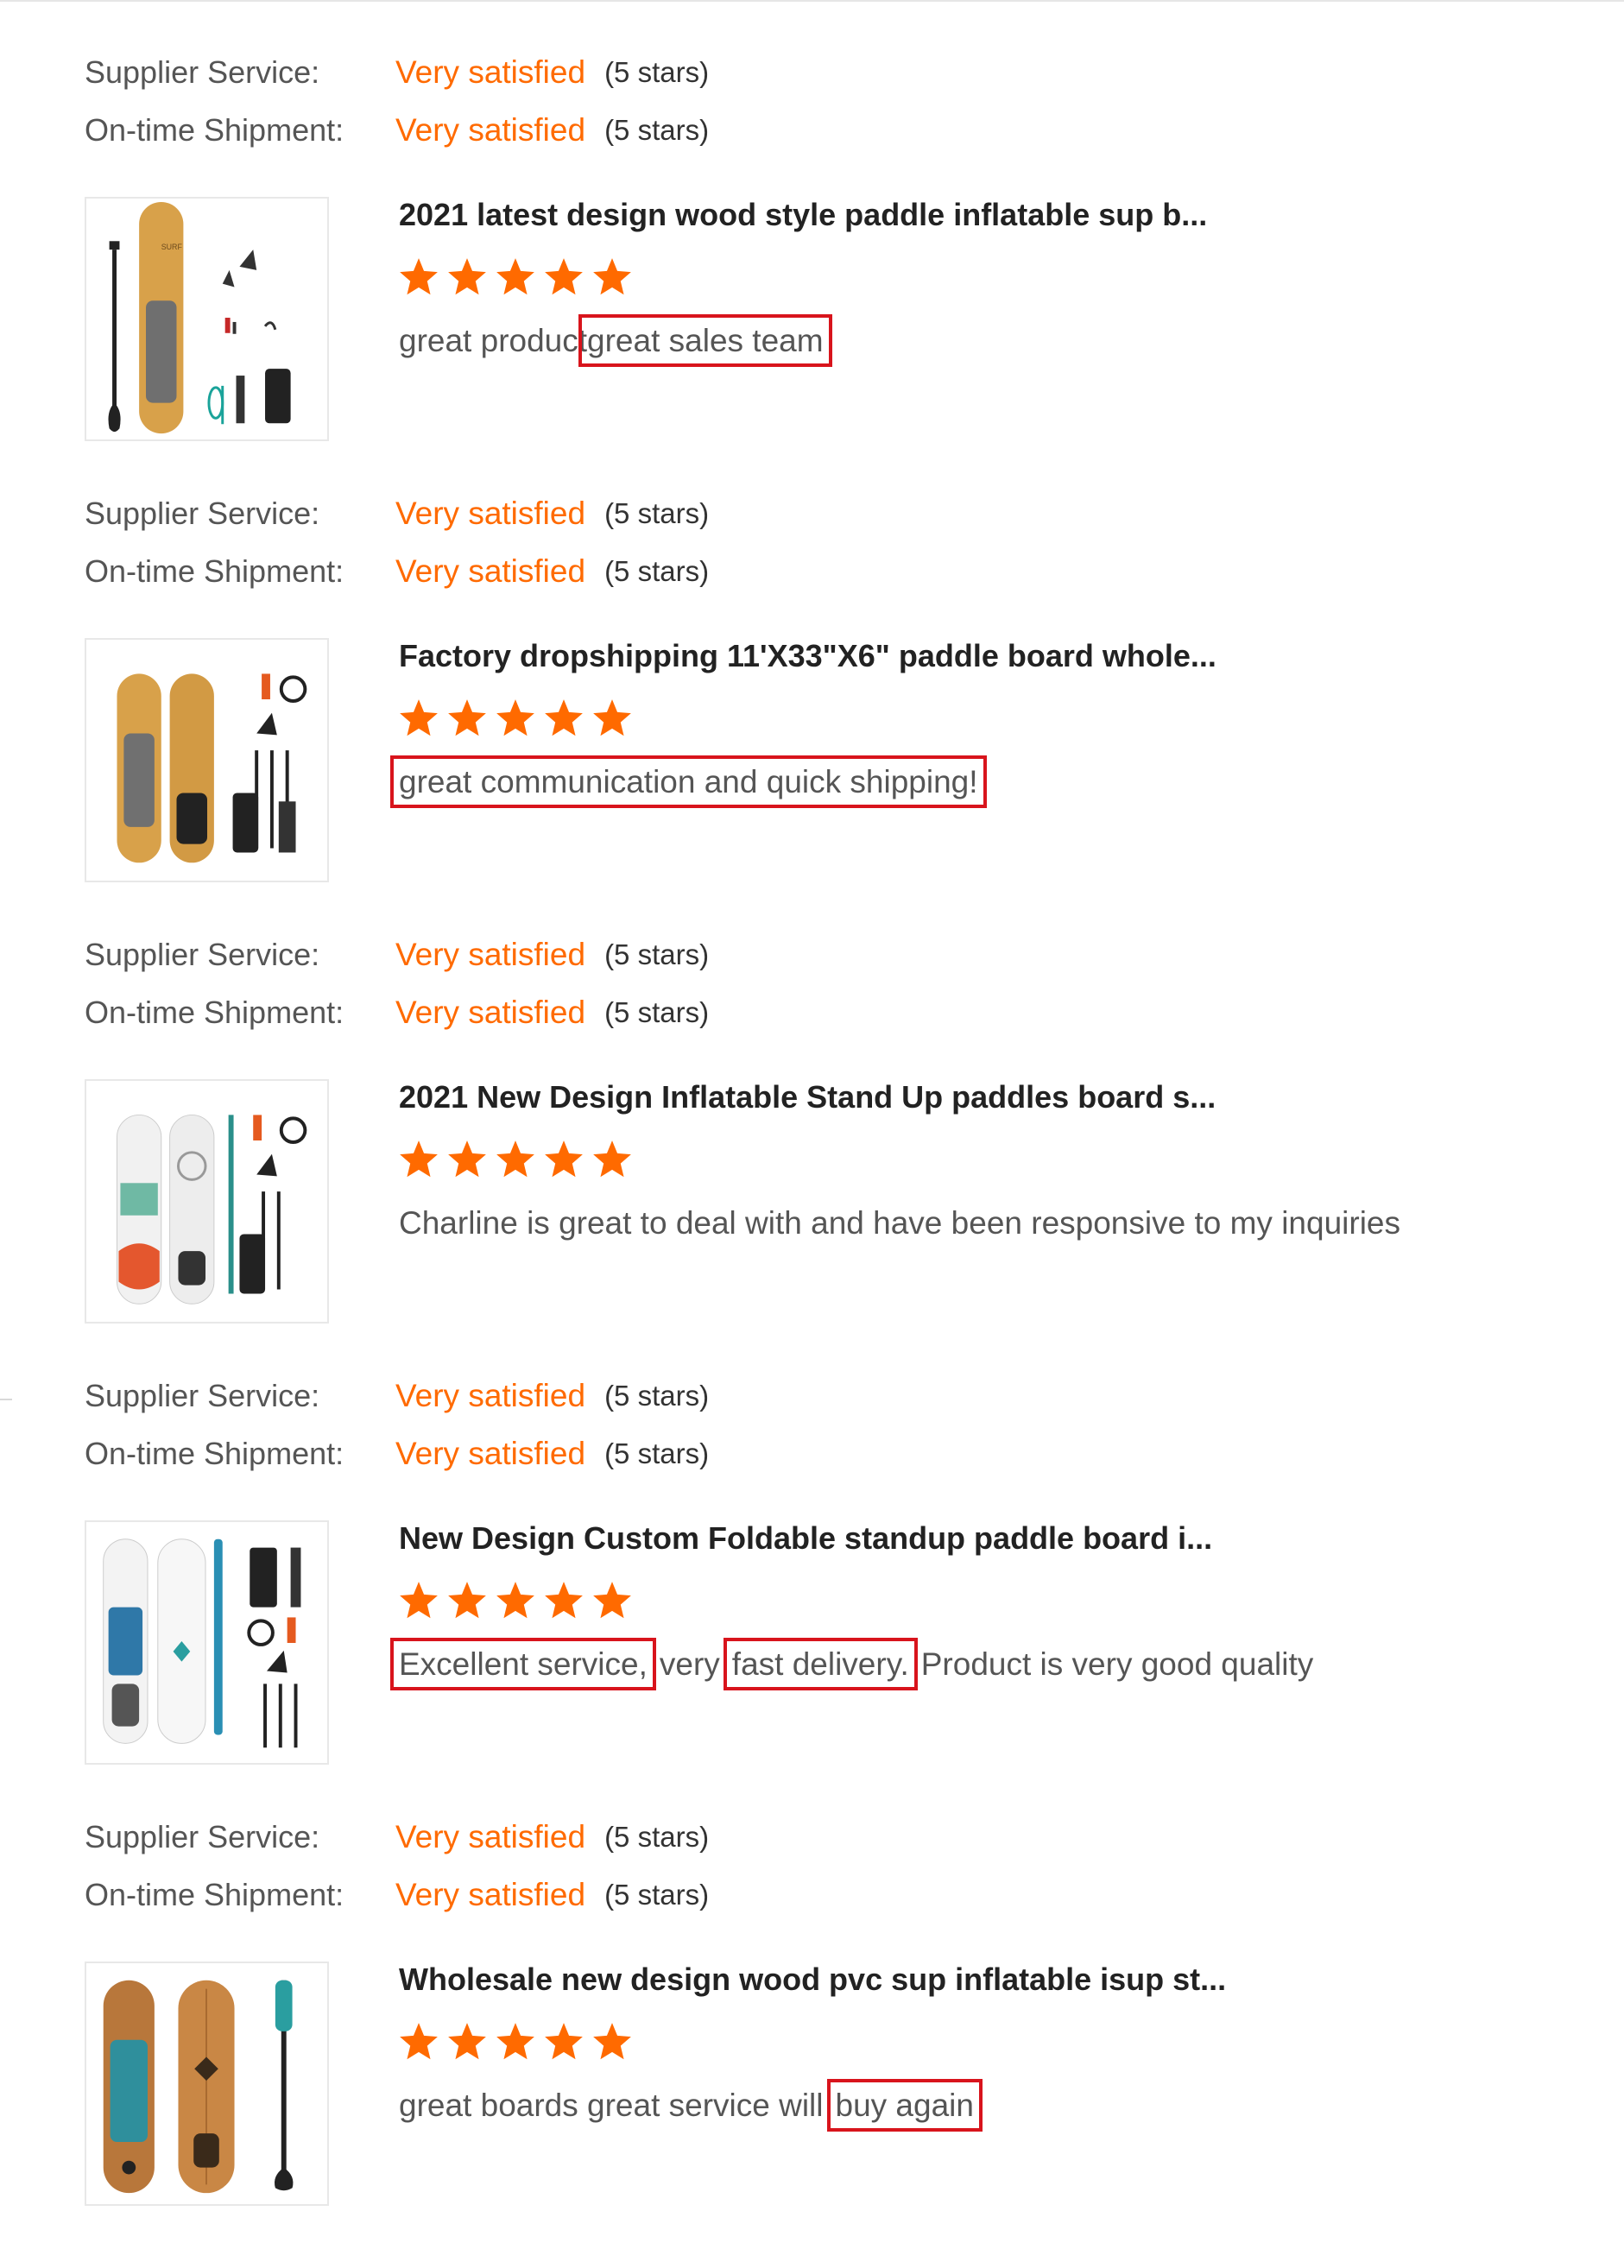  Describe the element at coordinates (904, 2106) in the screenshot. I see `highlighted-phrase: buy again` at that location.